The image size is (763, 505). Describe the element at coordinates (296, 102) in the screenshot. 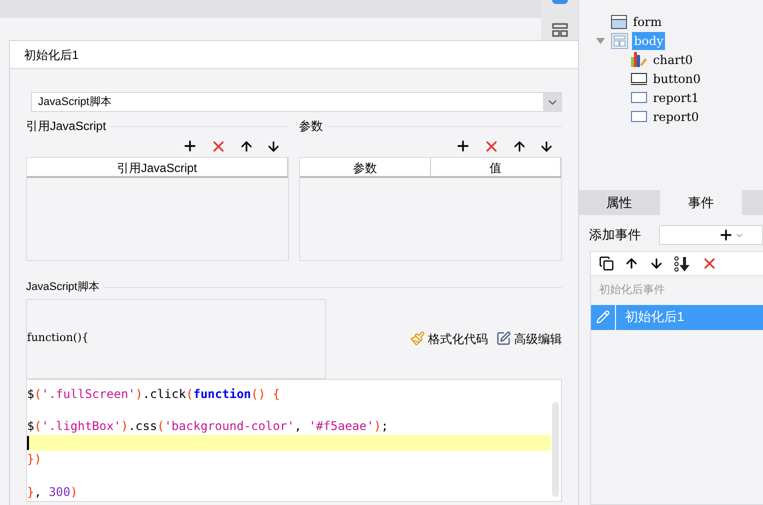

I see `script-type-dropdown: JavaScript脚本` at that location.